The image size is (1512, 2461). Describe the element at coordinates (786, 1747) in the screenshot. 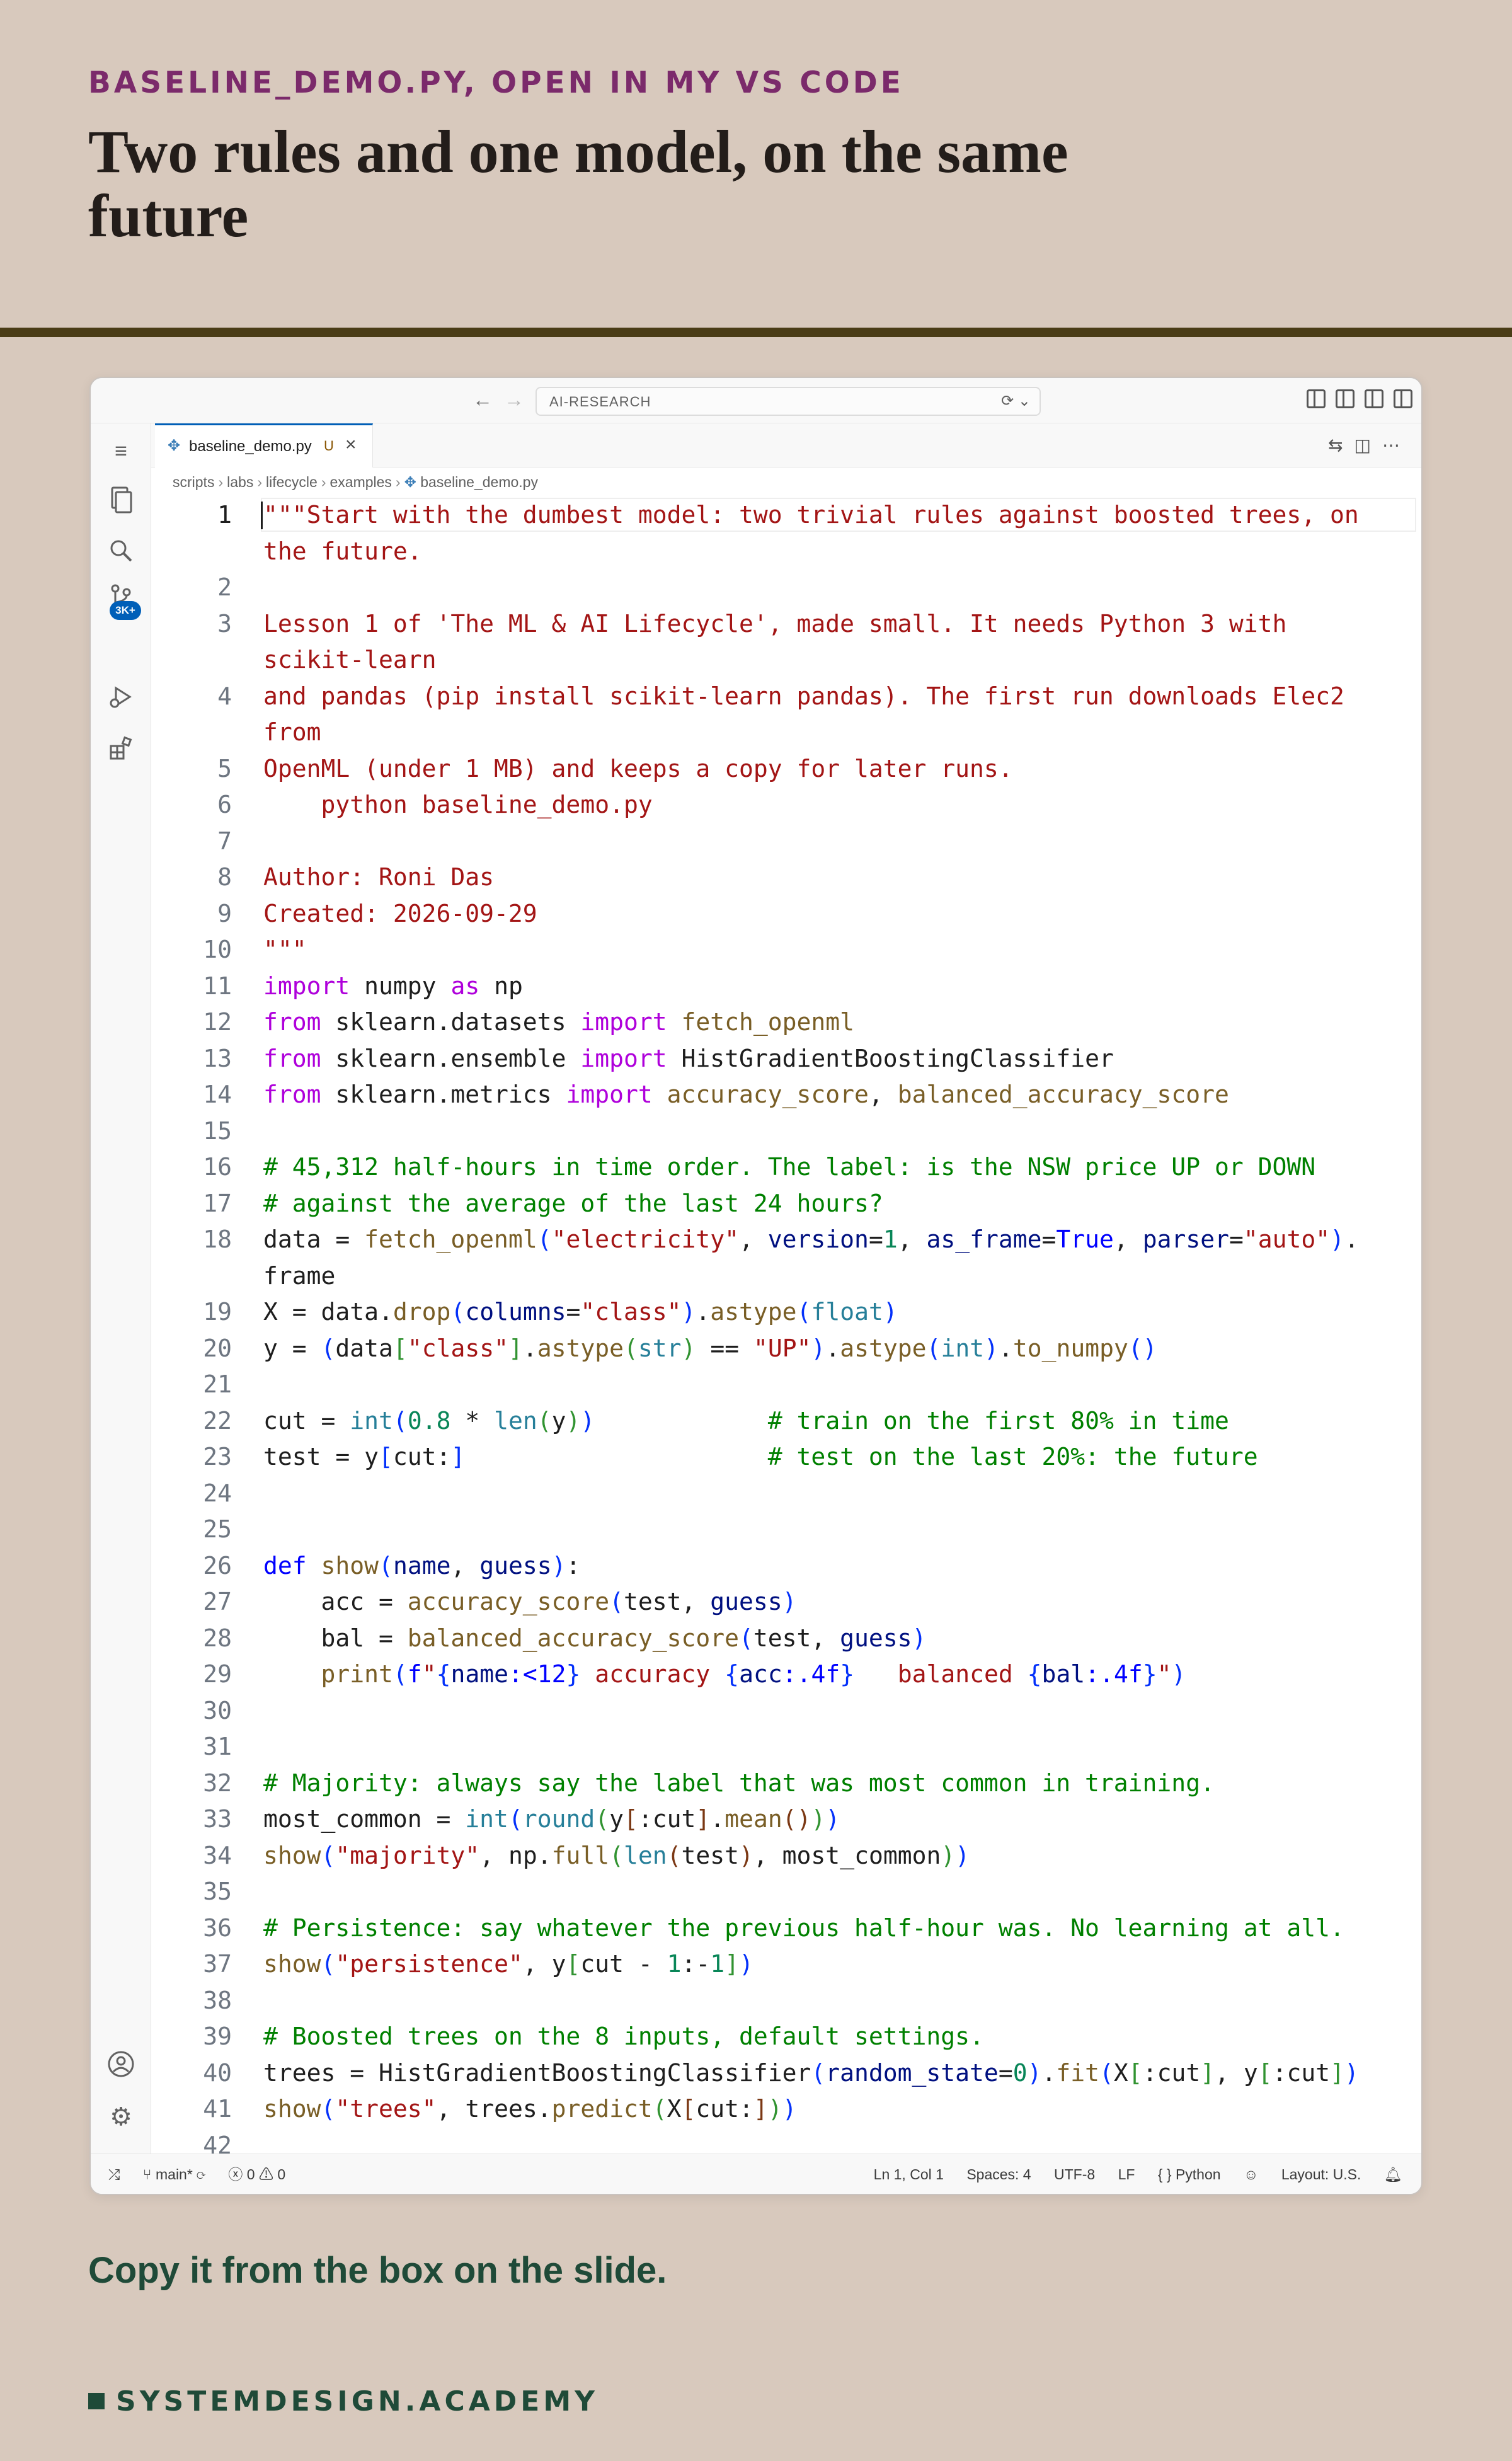

I see `code-line: 31` at that location.